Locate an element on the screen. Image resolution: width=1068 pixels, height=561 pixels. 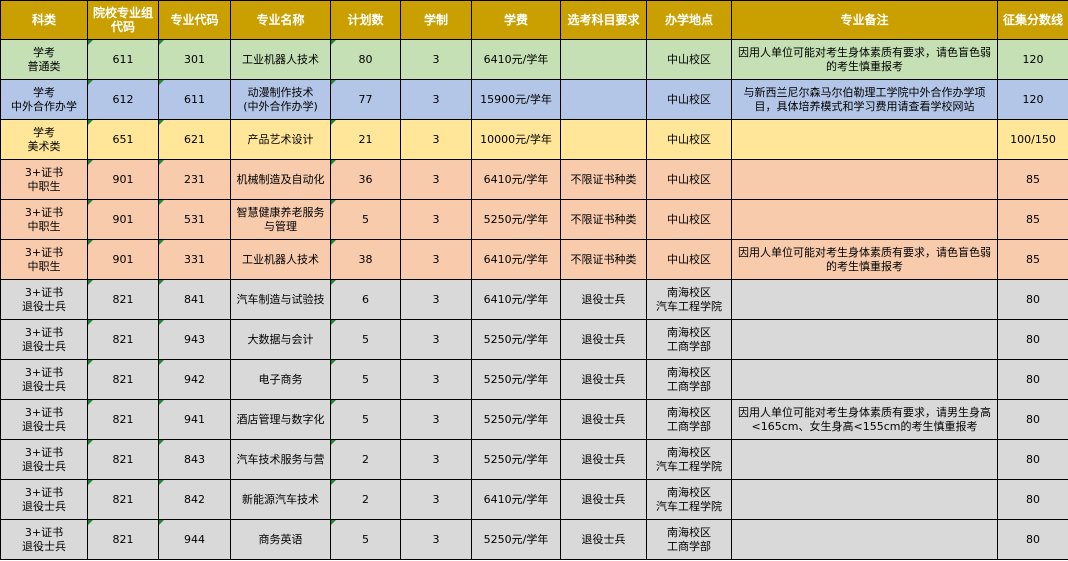
category-cell: 学考 普通类 is located at coordinates (44, 59).